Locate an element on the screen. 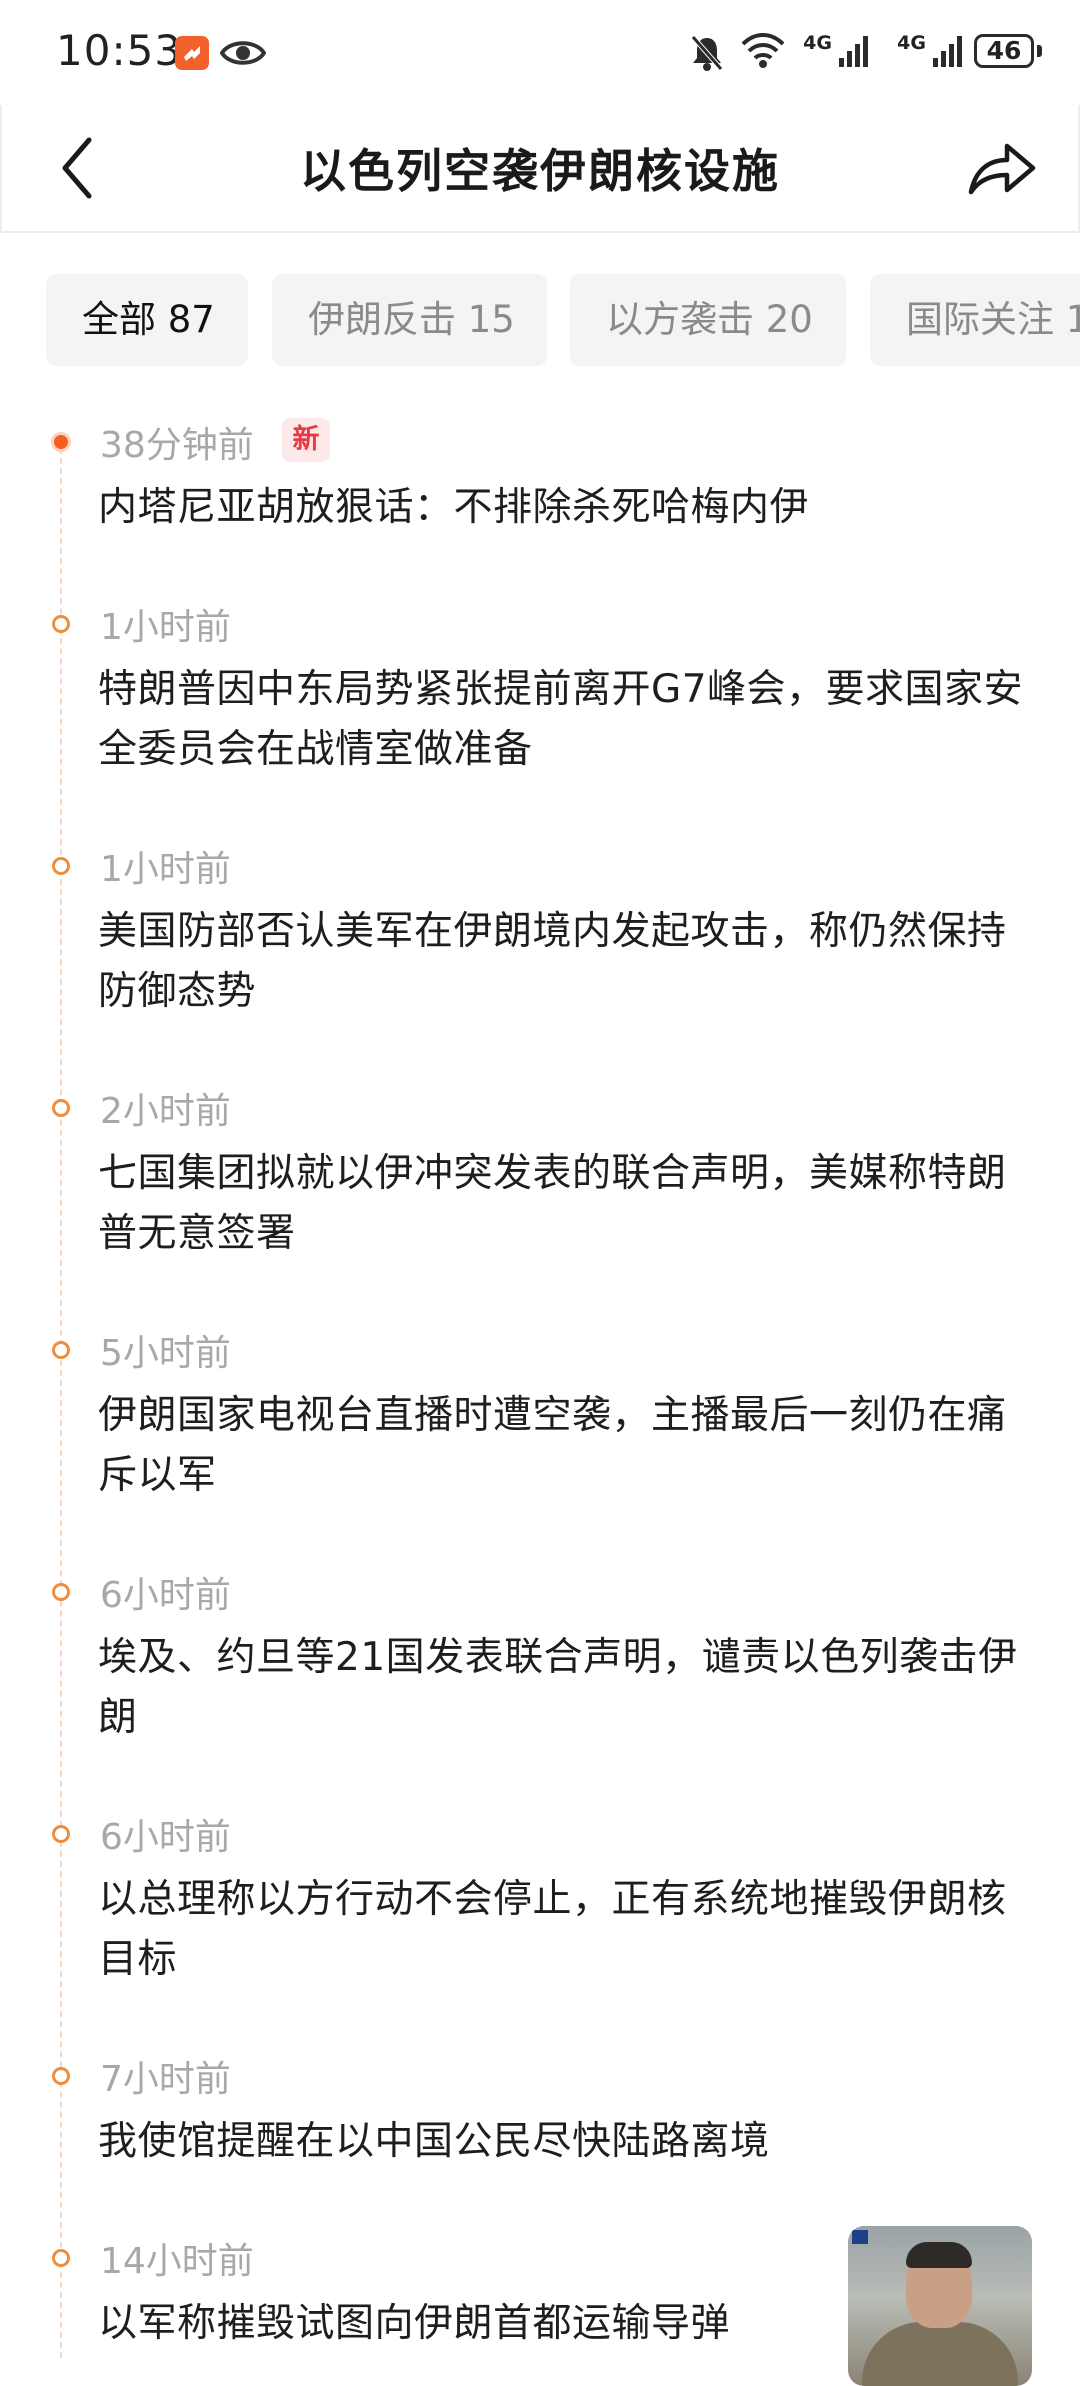  share-arrow-icon is located at coordinates (1002, 169).